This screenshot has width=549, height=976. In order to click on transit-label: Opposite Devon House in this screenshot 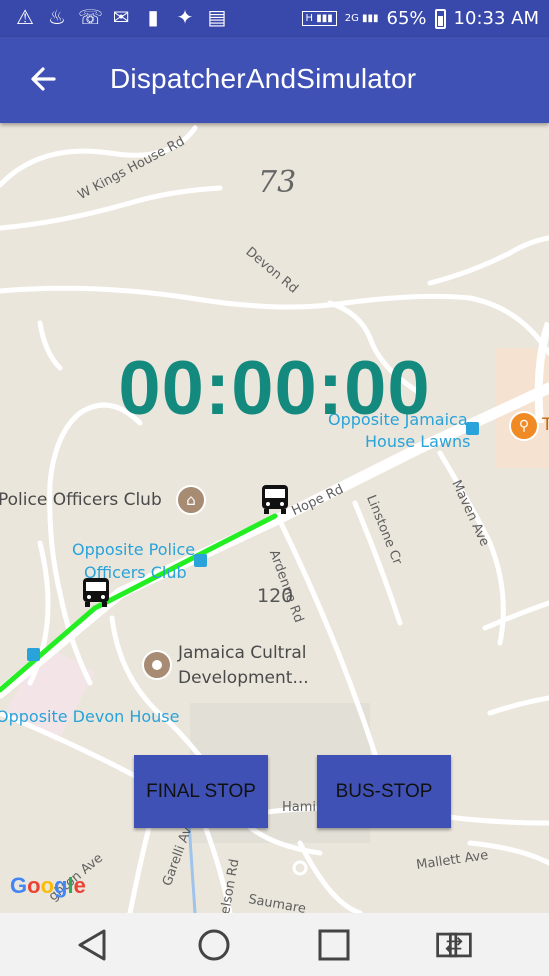, I will do `click(89, 716)`.